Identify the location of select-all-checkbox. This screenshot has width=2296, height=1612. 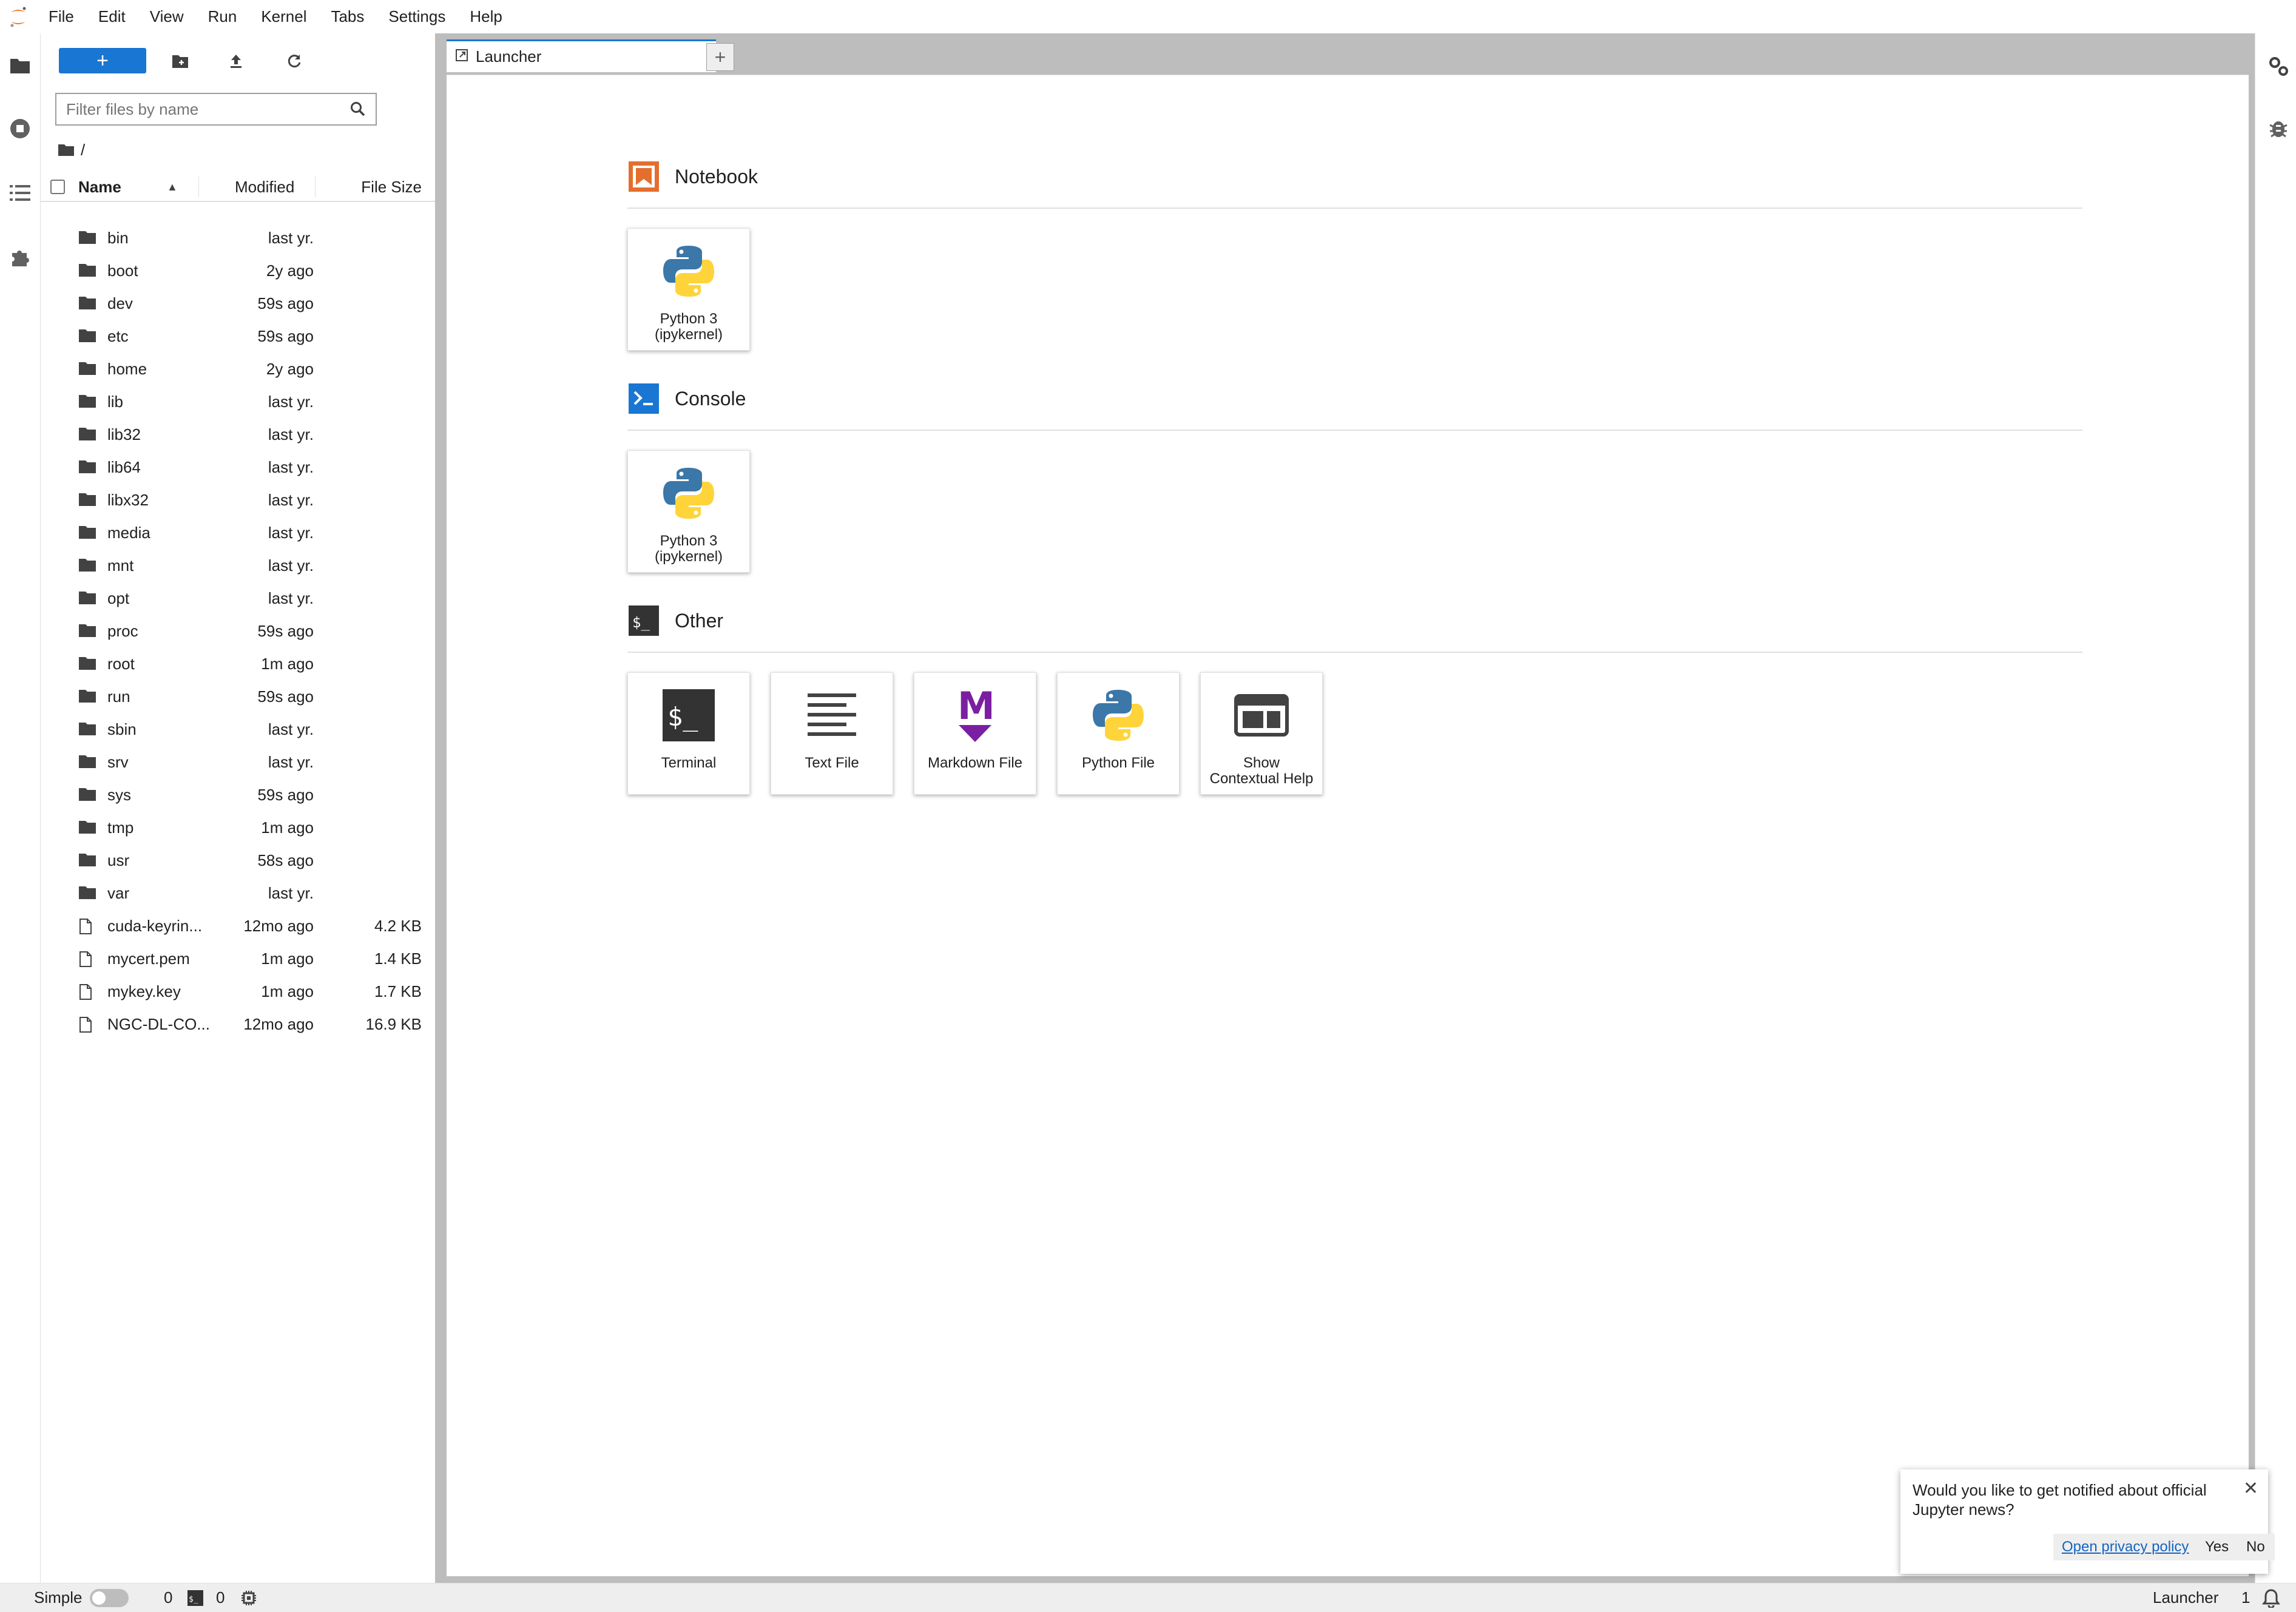
(57, 187).